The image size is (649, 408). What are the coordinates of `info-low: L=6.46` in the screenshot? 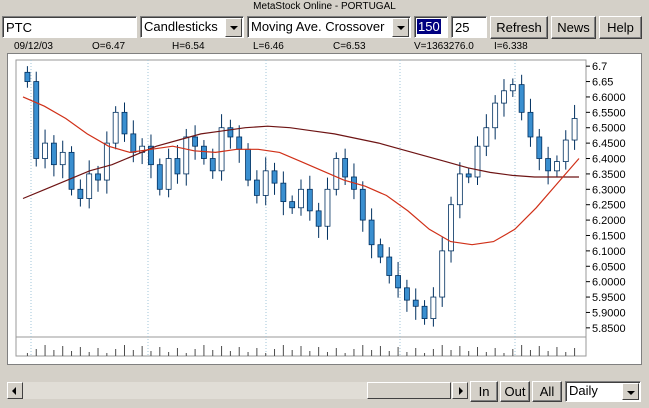 It's located at (268, 46).